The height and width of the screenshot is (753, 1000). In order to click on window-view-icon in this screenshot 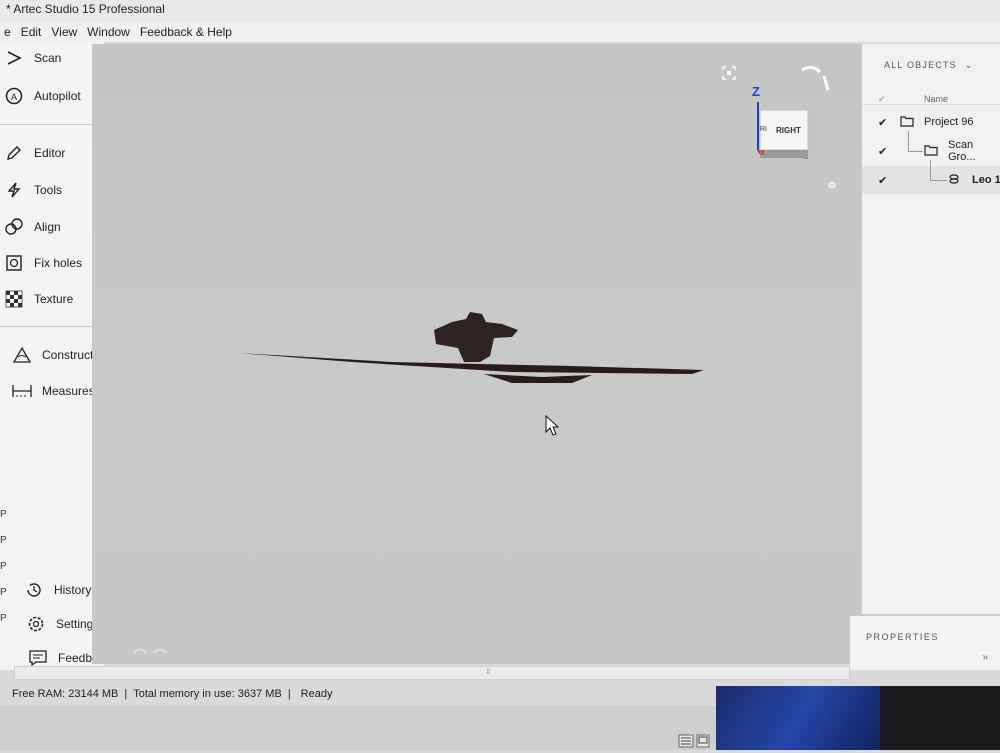, I will do `click(703, 741)`.